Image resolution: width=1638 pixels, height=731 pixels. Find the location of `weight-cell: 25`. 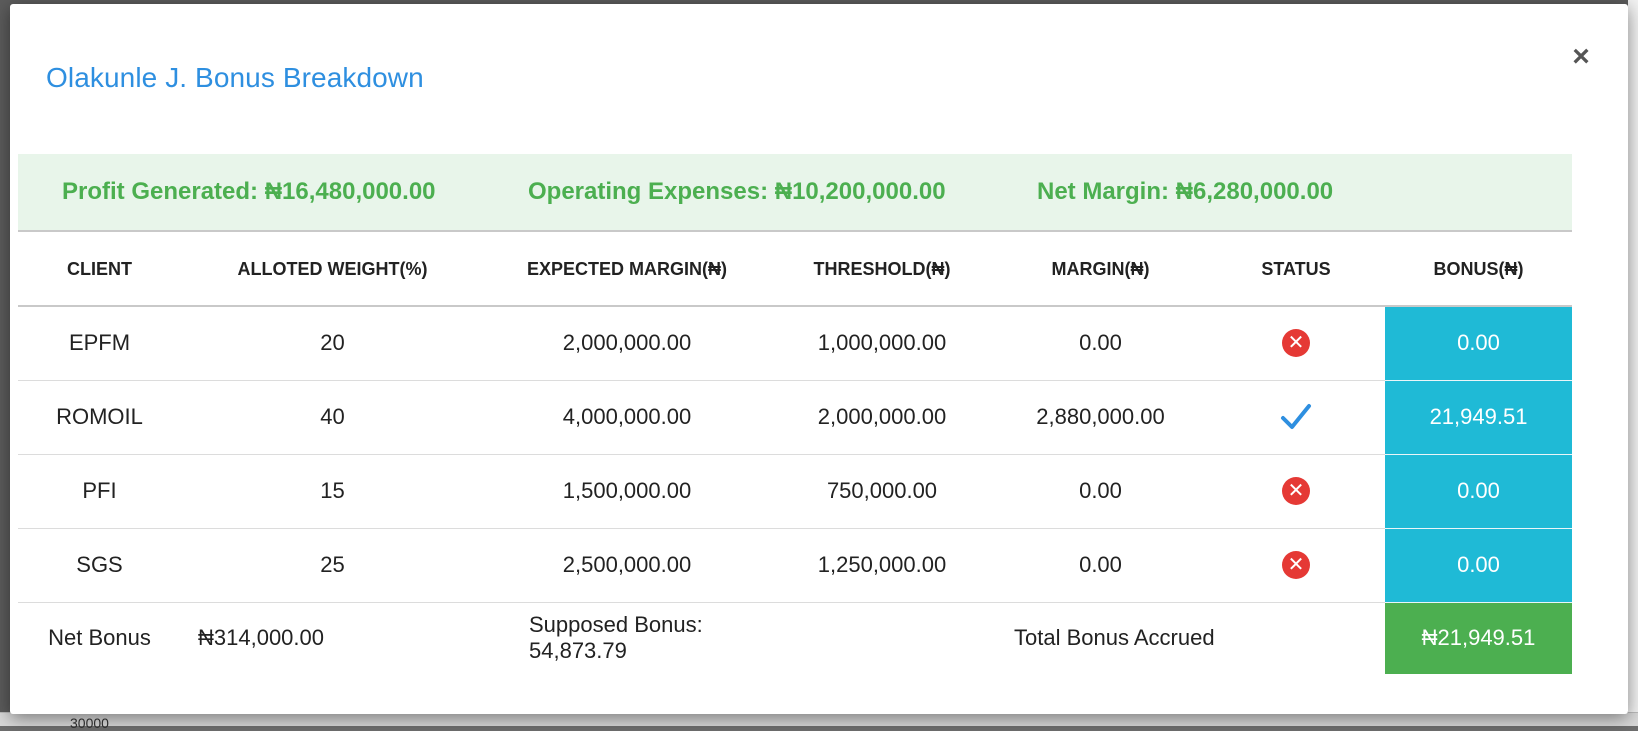

weight-cell: 25 is located at coordinates (332, 565).